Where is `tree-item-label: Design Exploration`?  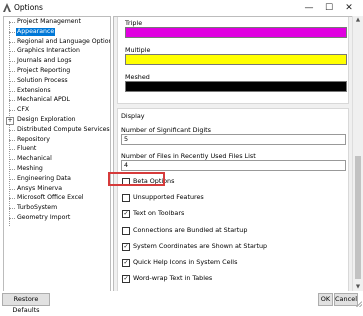
tree-item-label: Design Exploration is located at coordinates (46, 119).